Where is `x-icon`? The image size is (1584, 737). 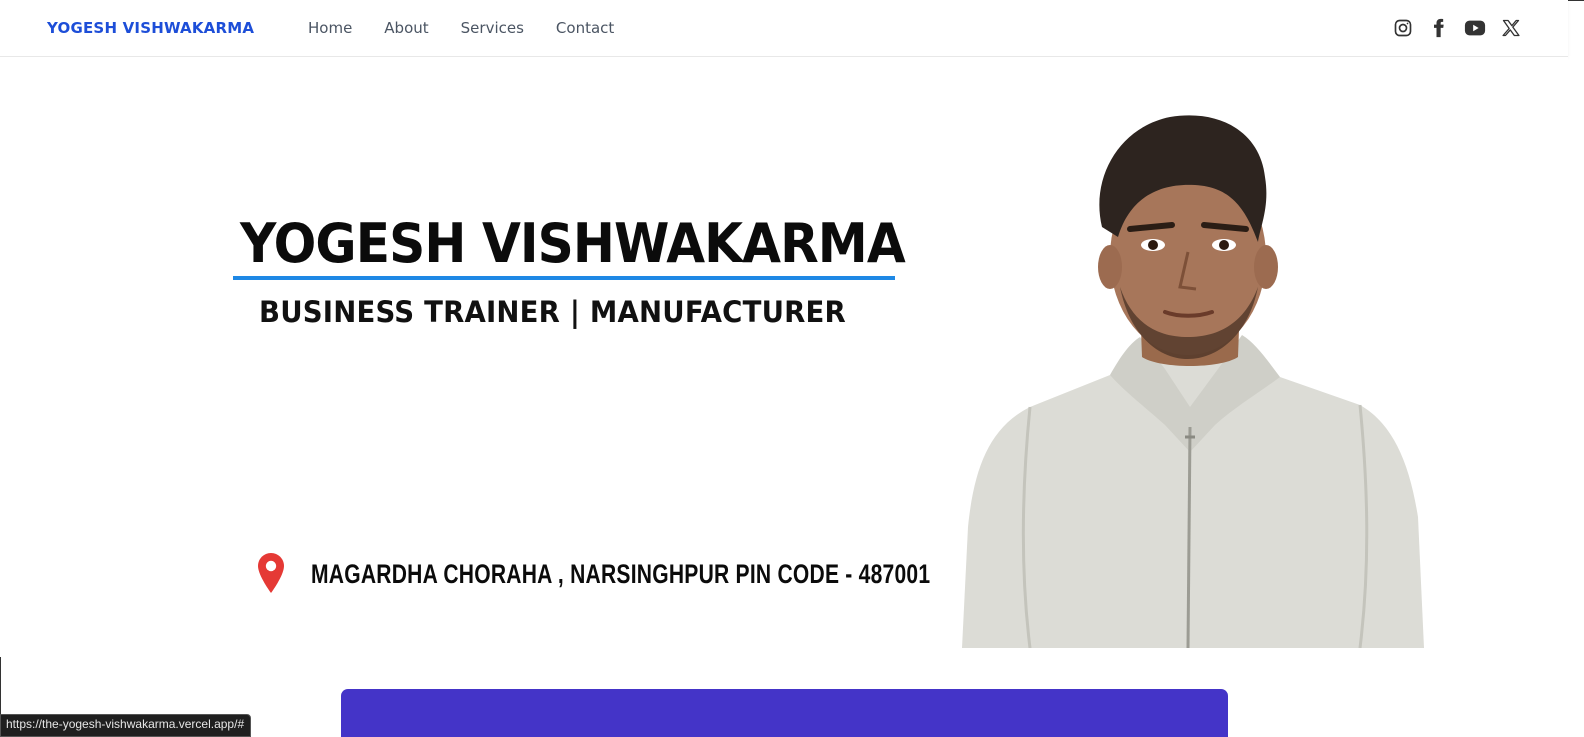 x-icon is located at coordinates (1511, 28).